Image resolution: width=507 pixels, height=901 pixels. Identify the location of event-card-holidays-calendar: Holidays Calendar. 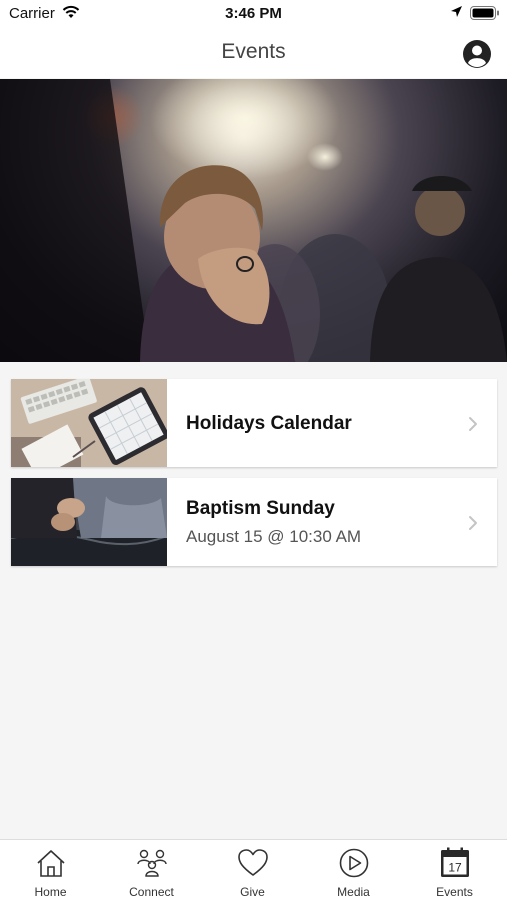
(254, 423).